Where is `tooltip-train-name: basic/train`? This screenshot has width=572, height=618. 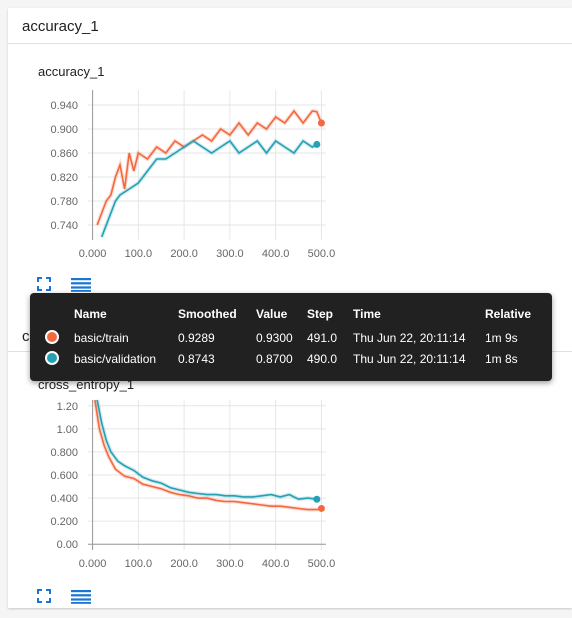 tooltip-train-name: basic/train is located at coordinates (101, 338).